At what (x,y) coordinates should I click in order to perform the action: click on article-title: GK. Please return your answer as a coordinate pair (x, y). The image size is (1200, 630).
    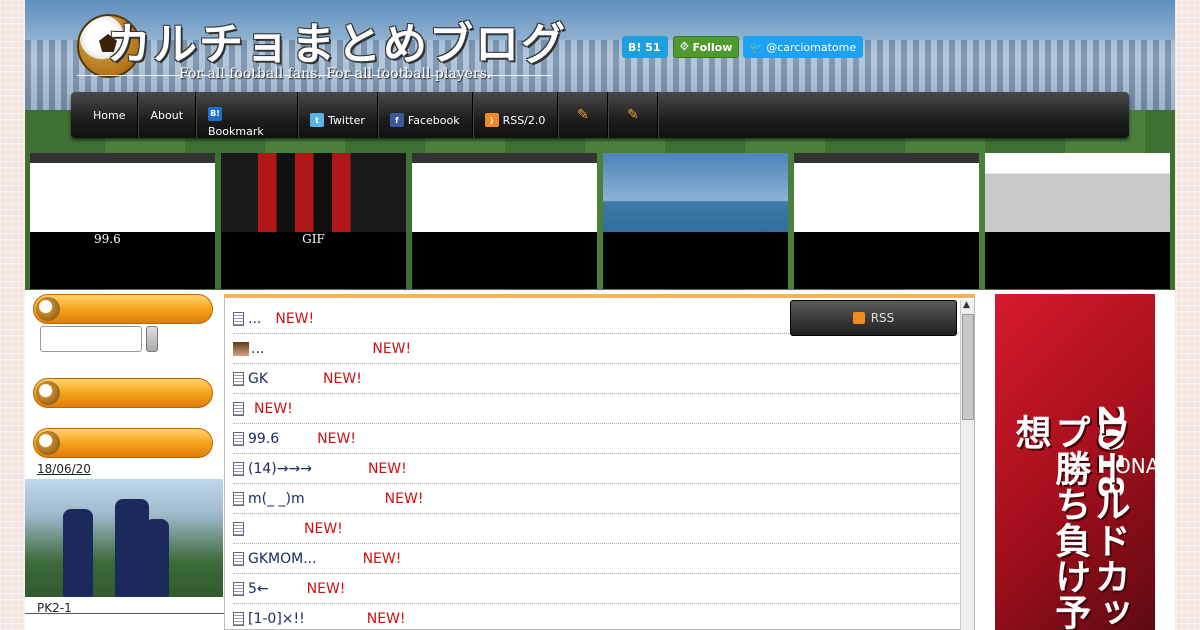
    Looking at the image, I should click on (258, 379).